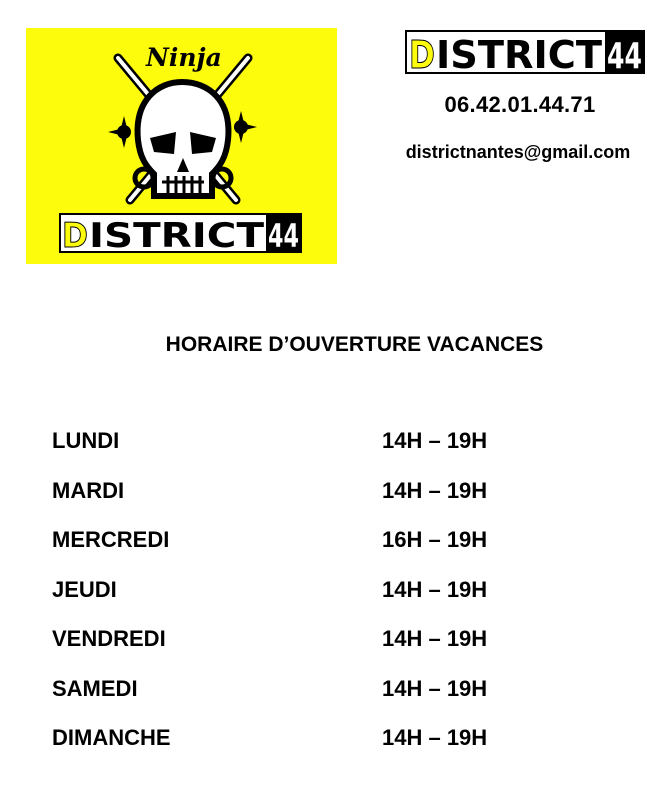 The height and width of the screenshot is (787, 661). What do you see at coordinates (177, 236) in the screenshot?
I see `logo-brand-name: ISTRICT` at bounding box center [177, 236].